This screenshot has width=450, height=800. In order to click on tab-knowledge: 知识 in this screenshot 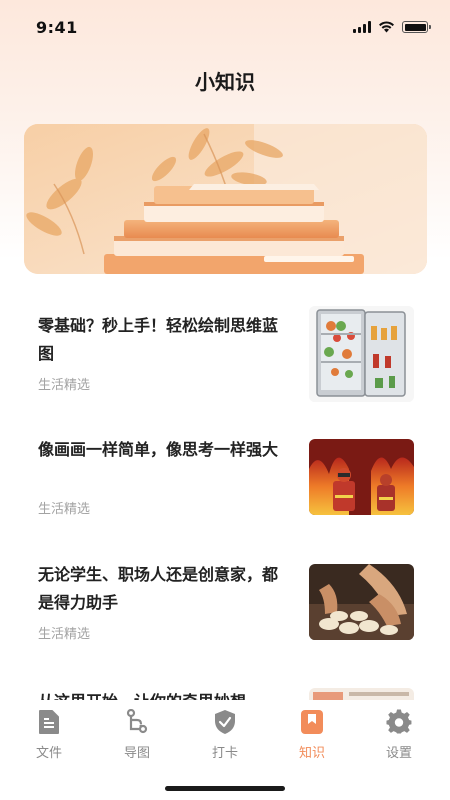, I will do `click(312, 738)`.